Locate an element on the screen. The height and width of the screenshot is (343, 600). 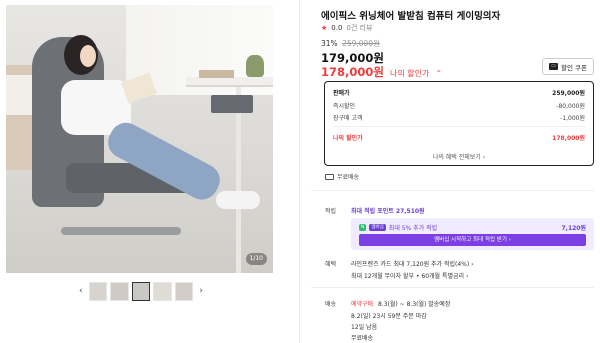
preorder-tag: 예약구매 is located at coordinates (362, 304).